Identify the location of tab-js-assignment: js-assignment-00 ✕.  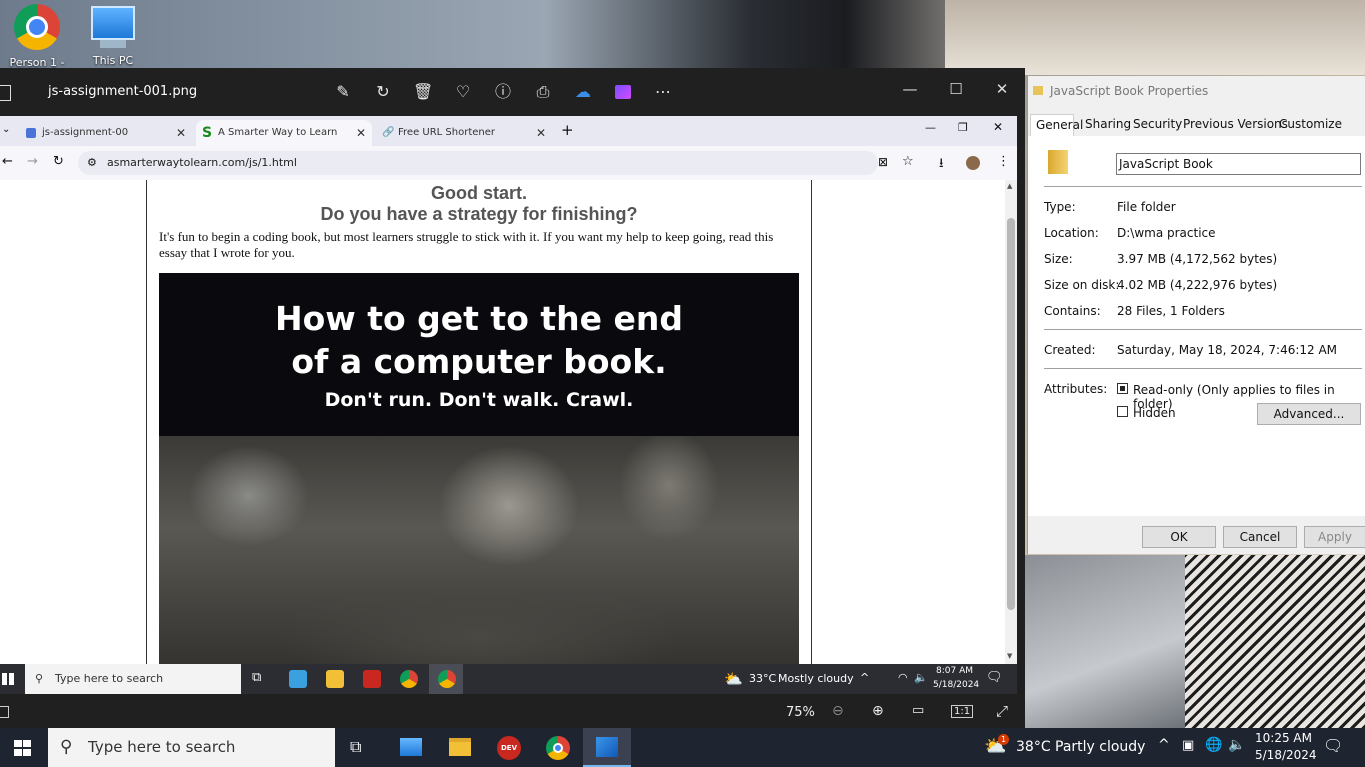
(106, 133).